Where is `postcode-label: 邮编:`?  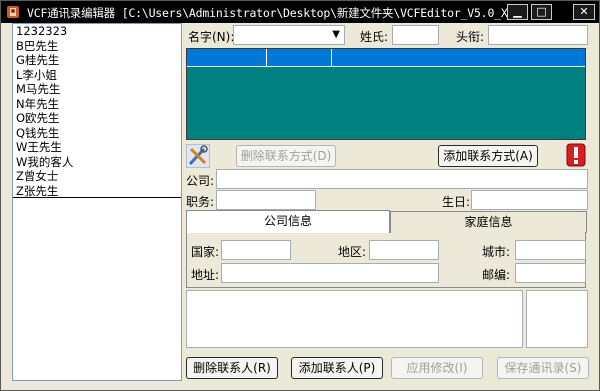 postcode-label: 邮编: is located at coordinates (496, 275).